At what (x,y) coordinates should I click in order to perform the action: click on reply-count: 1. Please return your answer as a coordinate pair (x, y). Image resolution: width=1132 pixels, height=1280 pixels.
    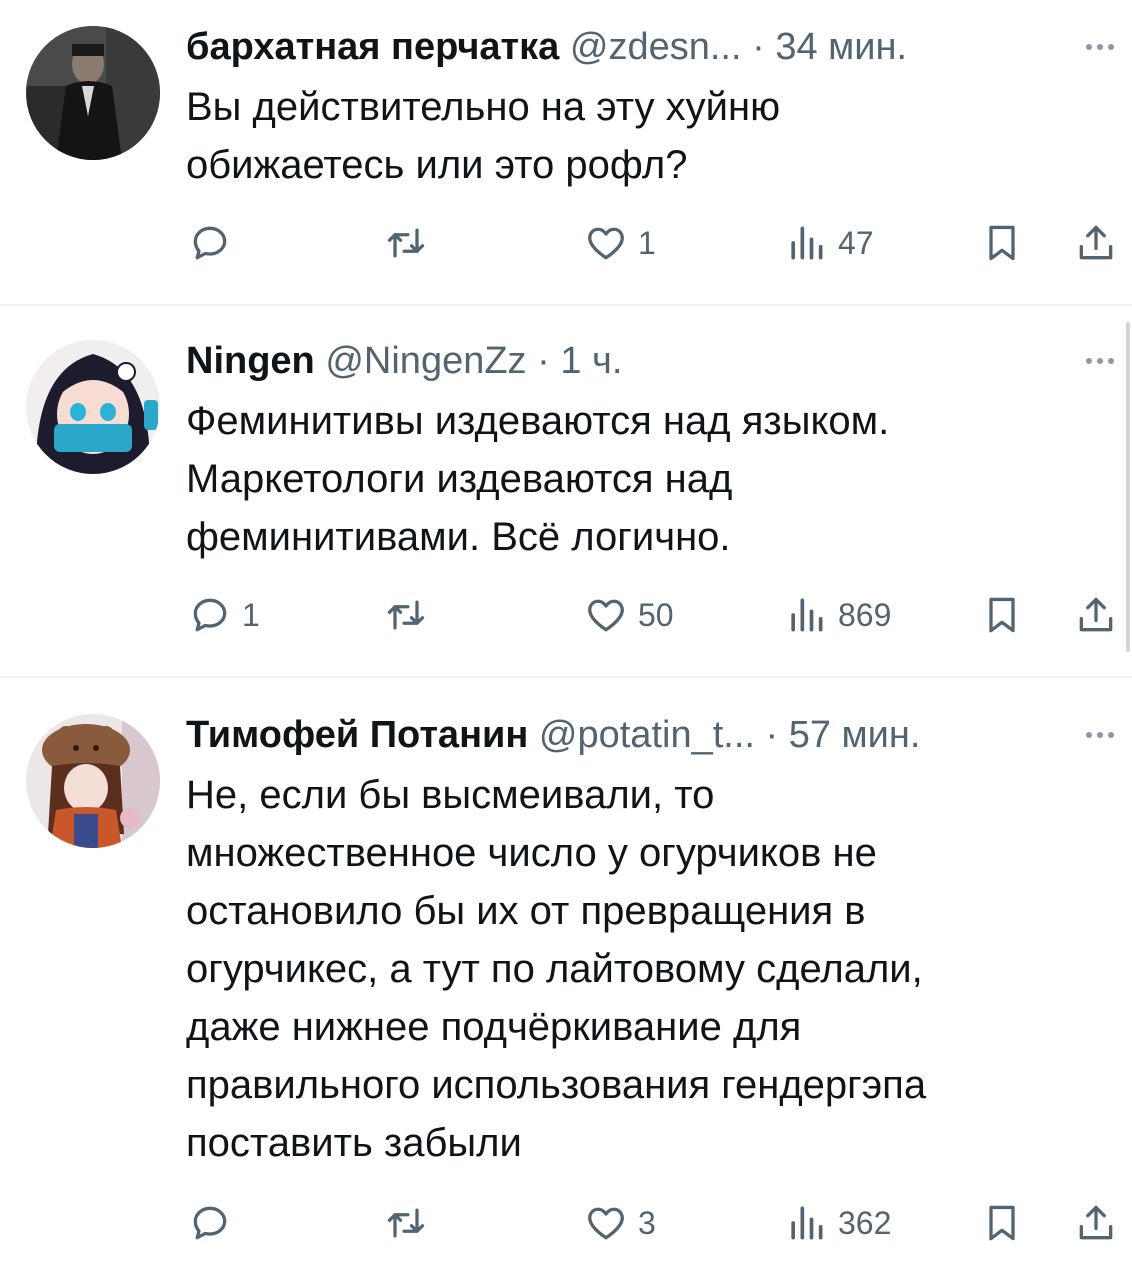
    Looking at the image, I should click on (251, 614).